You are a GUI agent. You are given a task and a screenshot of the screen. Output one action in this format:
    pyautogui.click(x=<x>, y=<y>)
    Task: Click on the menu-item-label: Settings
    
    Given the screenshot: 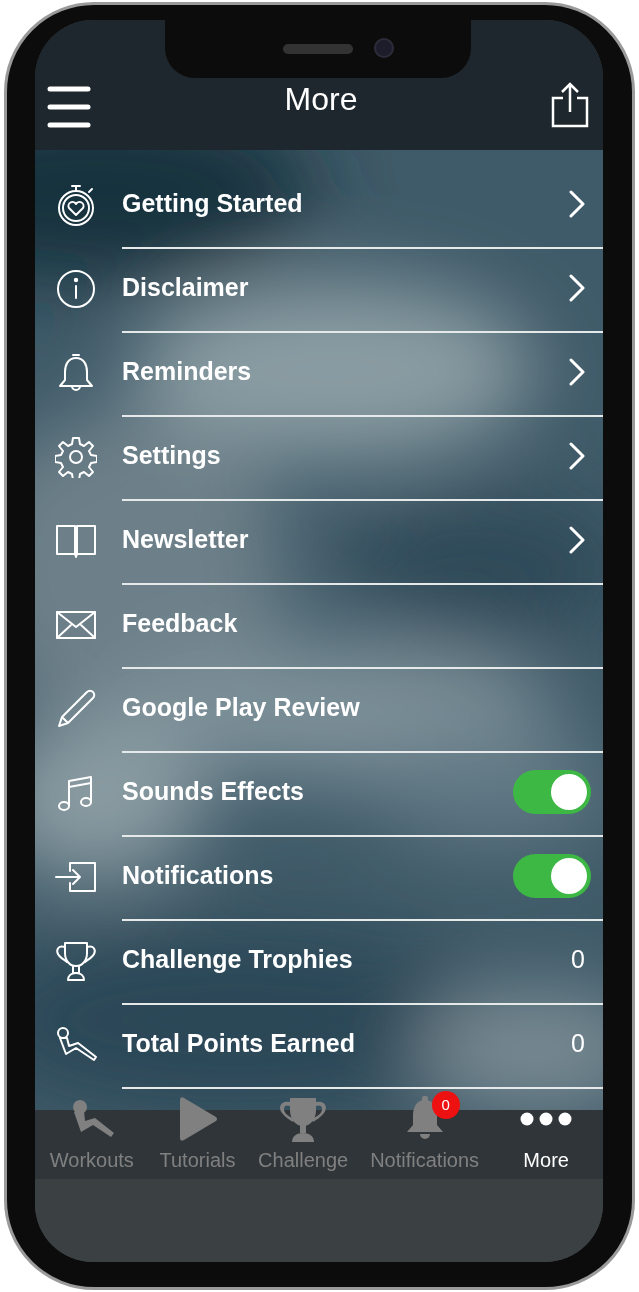 What is the action you would take?
    pyautogui.click(x=345, y=456)
    